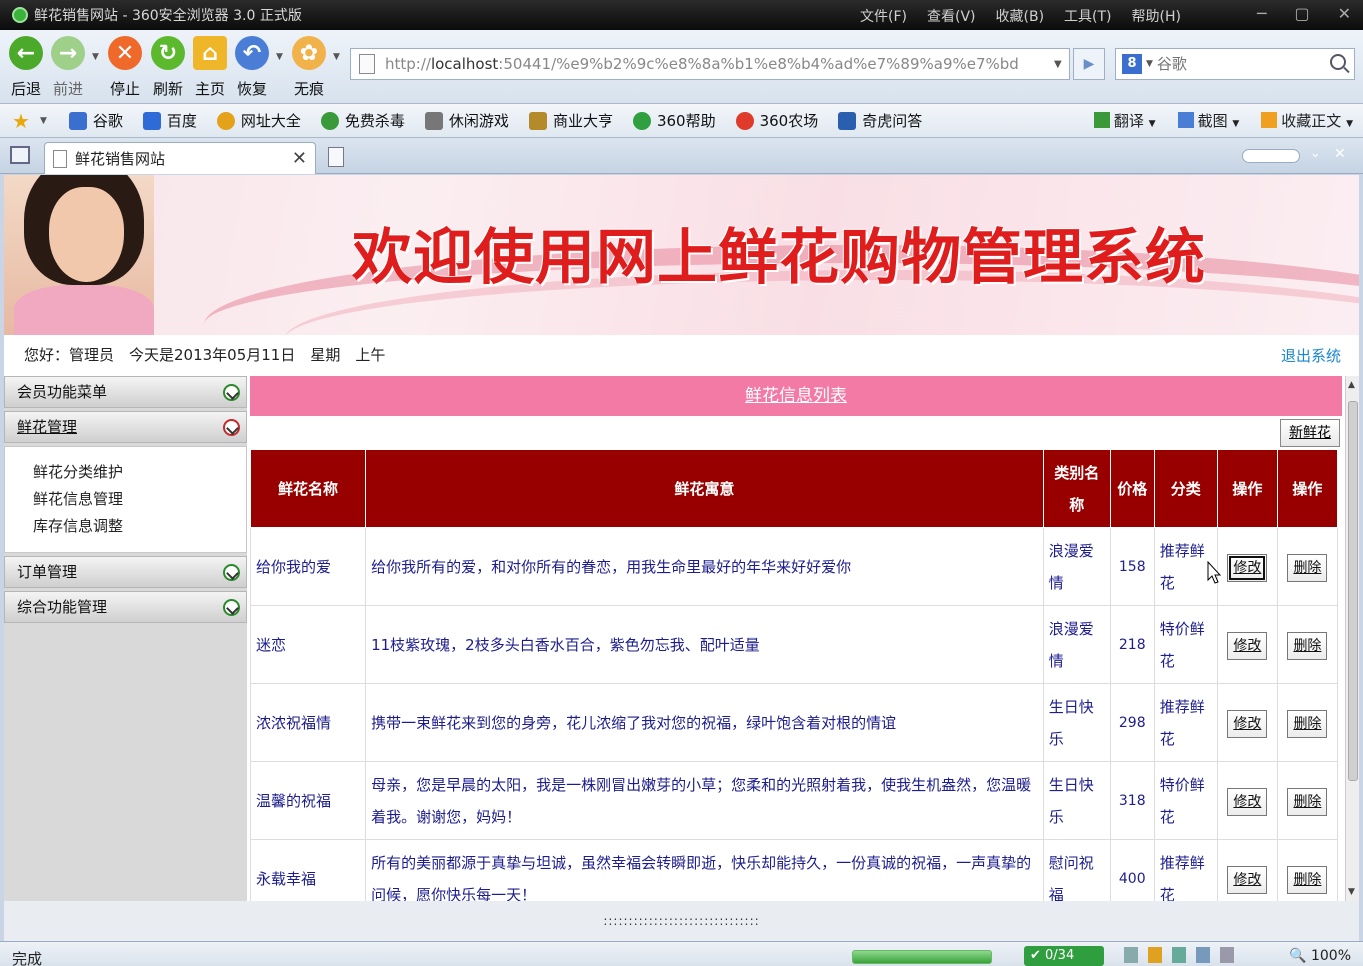 The width and height of the screenshot is (1363, 966). What do you see at coordinates (258, 120) in the screenshot?
I see `fav-item-sites: 网址大全` at bounding box center [258, 120].